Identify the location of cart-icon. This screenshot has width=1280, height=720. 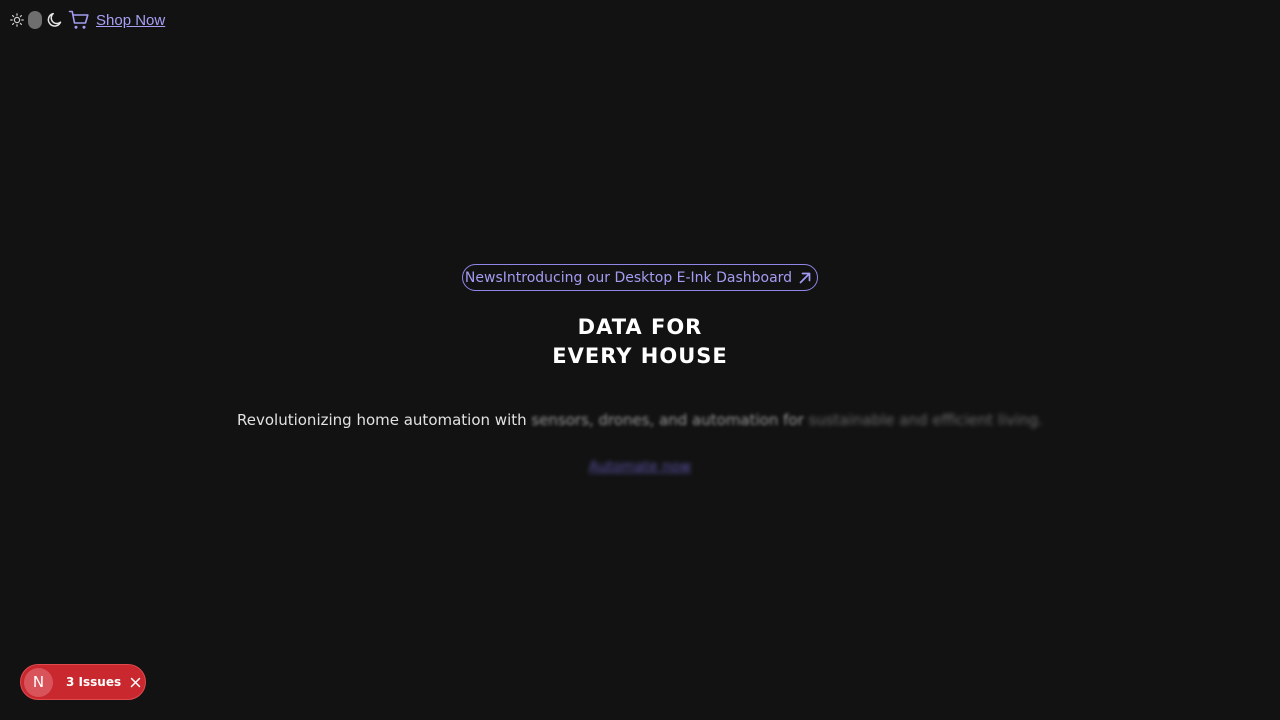
(79, 20).